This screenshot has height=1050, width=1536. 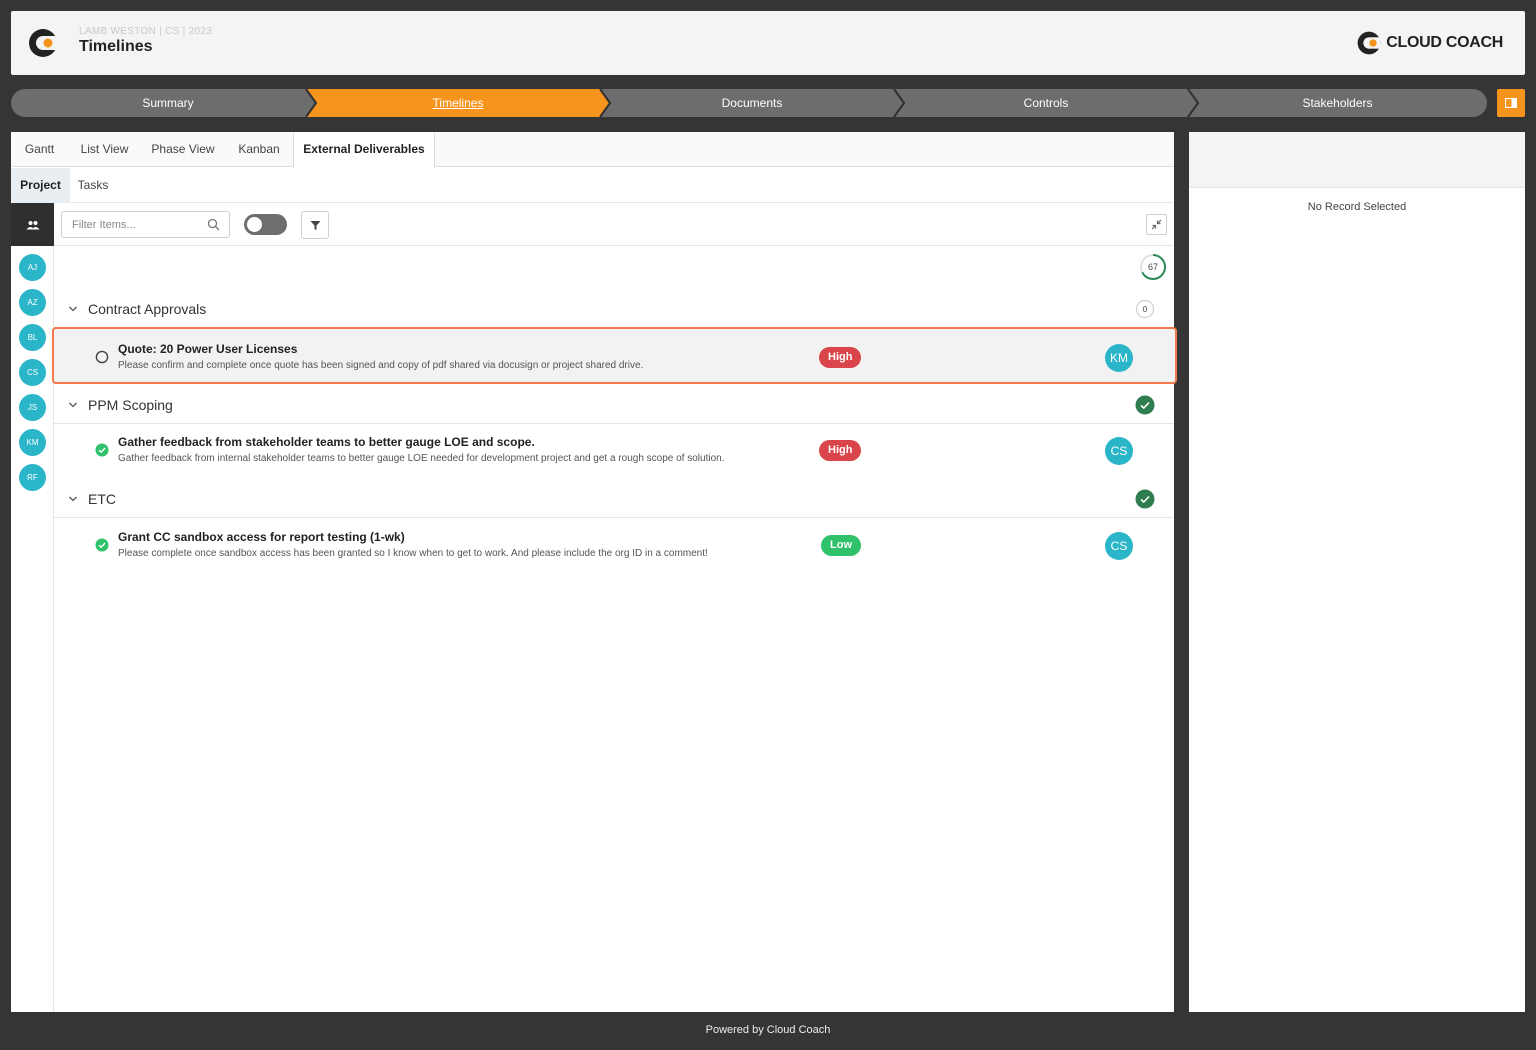 I want to click on project-subtitle: LAMB WESTON | CS | 2023, so click(x=146, y=31).